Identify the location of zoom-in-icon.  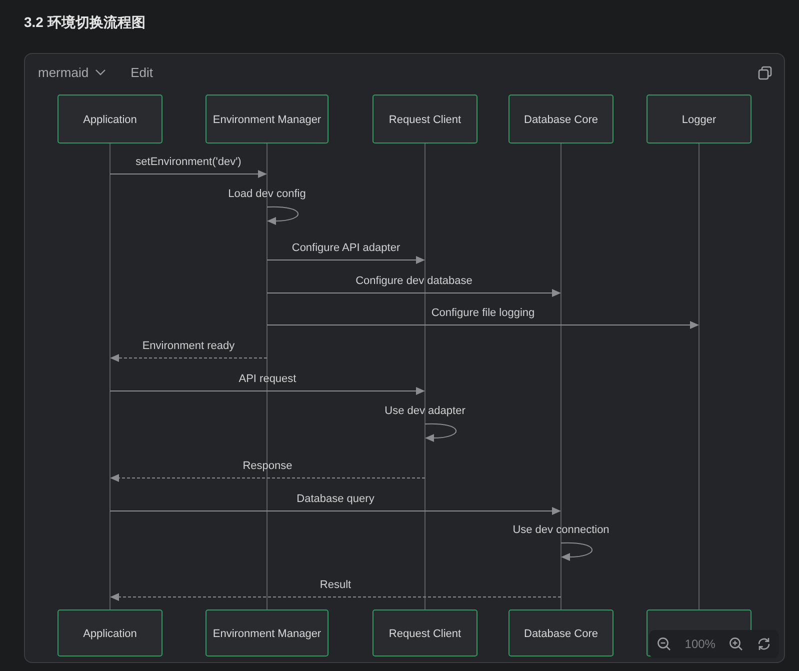
(736, 644).